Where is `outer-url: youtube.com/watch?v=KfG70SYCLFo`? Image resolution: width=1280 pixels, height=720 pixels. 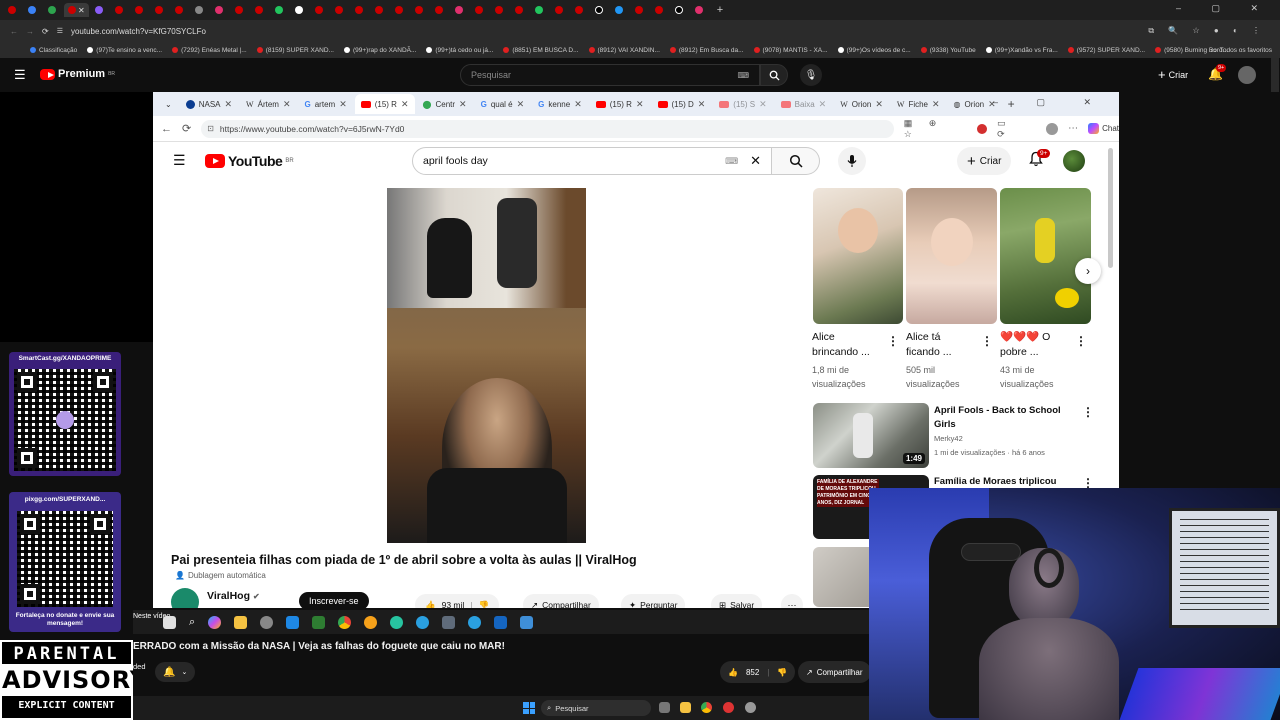 outer-url: youtube.com/watch?v=KfG70SYCLFo is located at coordinates (138, 31).